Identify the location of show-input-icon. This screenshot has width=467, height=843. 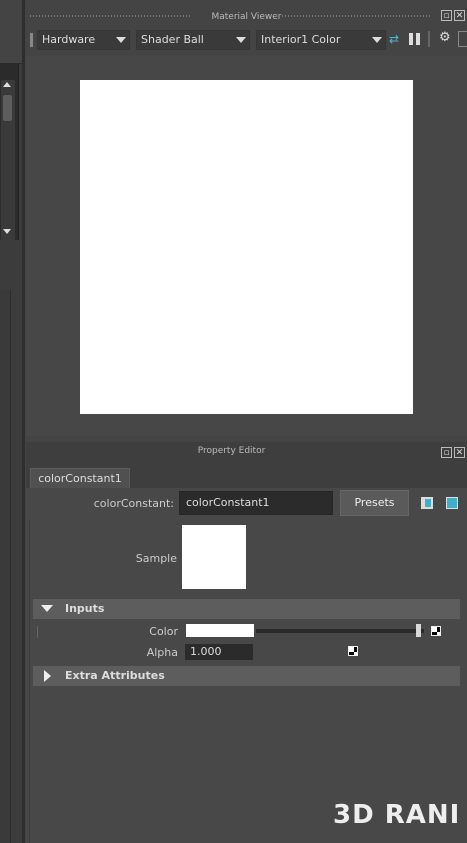
(427, 503).